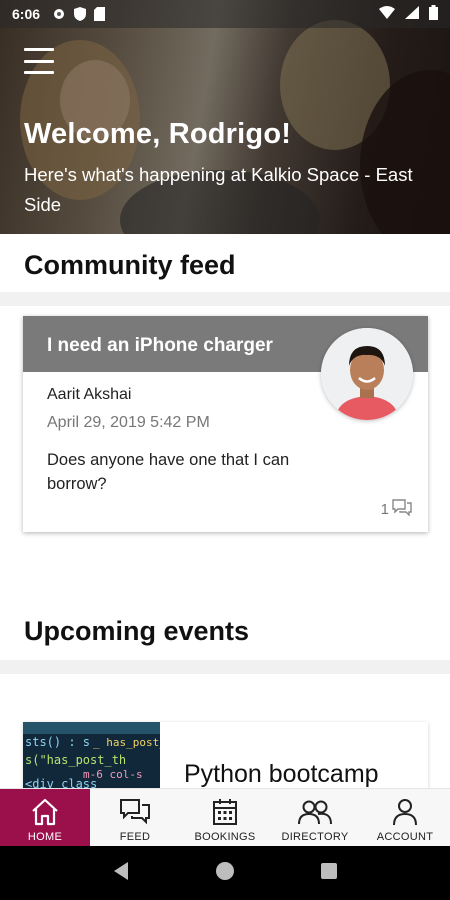 This screenshot has width=450, height=900. I want to click on back-icon, so click(121, 873).